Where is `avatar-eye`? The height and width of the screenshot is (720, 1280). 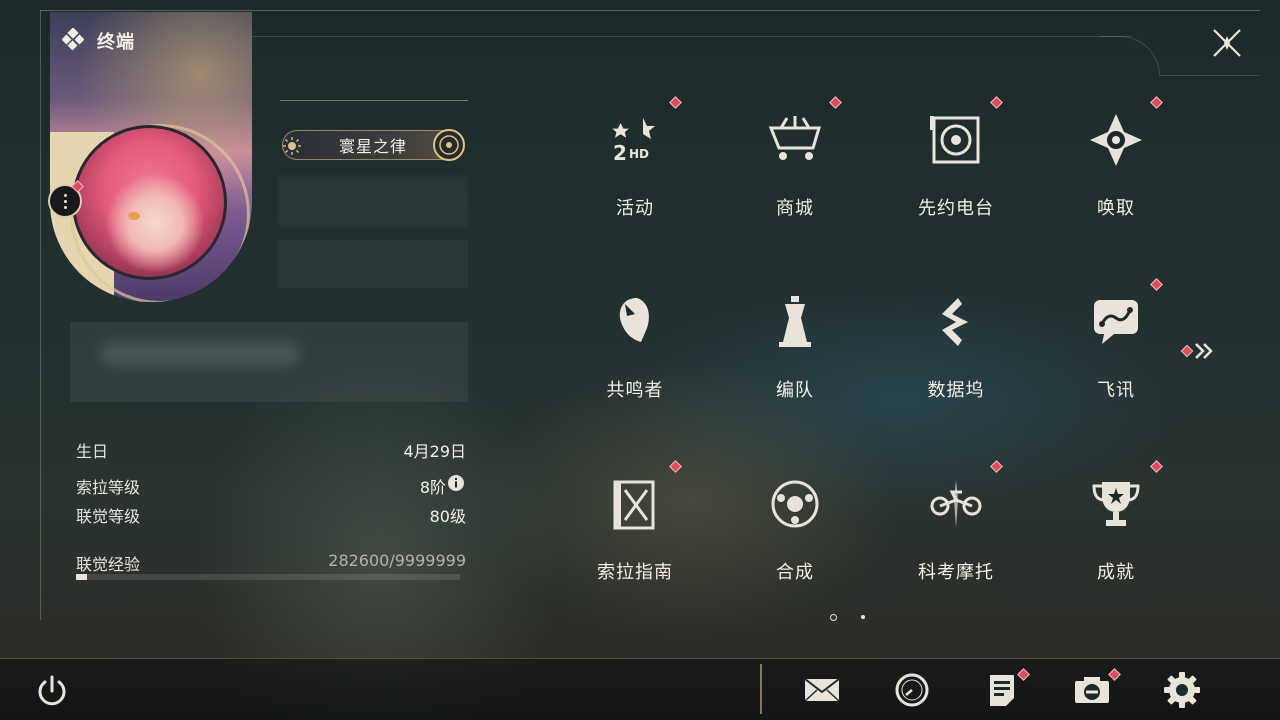 avatar-eye is located at coordinates (134, 216).